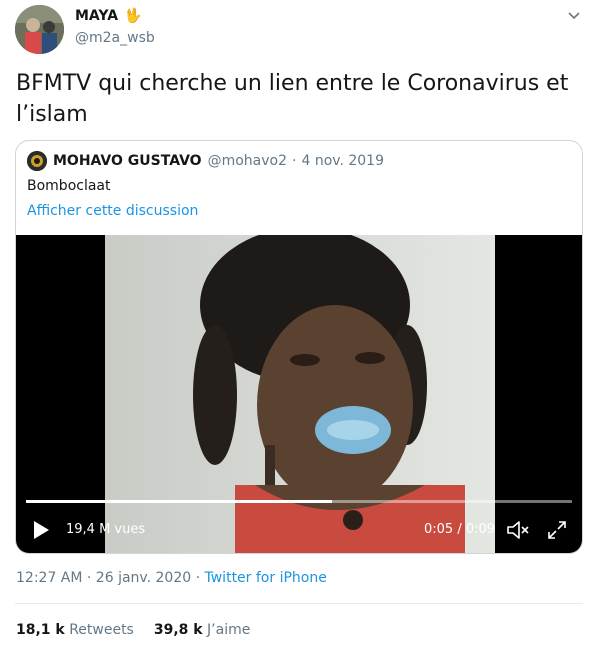 The width and height of the screenshot is (593, 652). I want to click on divider, so click(299, 603).